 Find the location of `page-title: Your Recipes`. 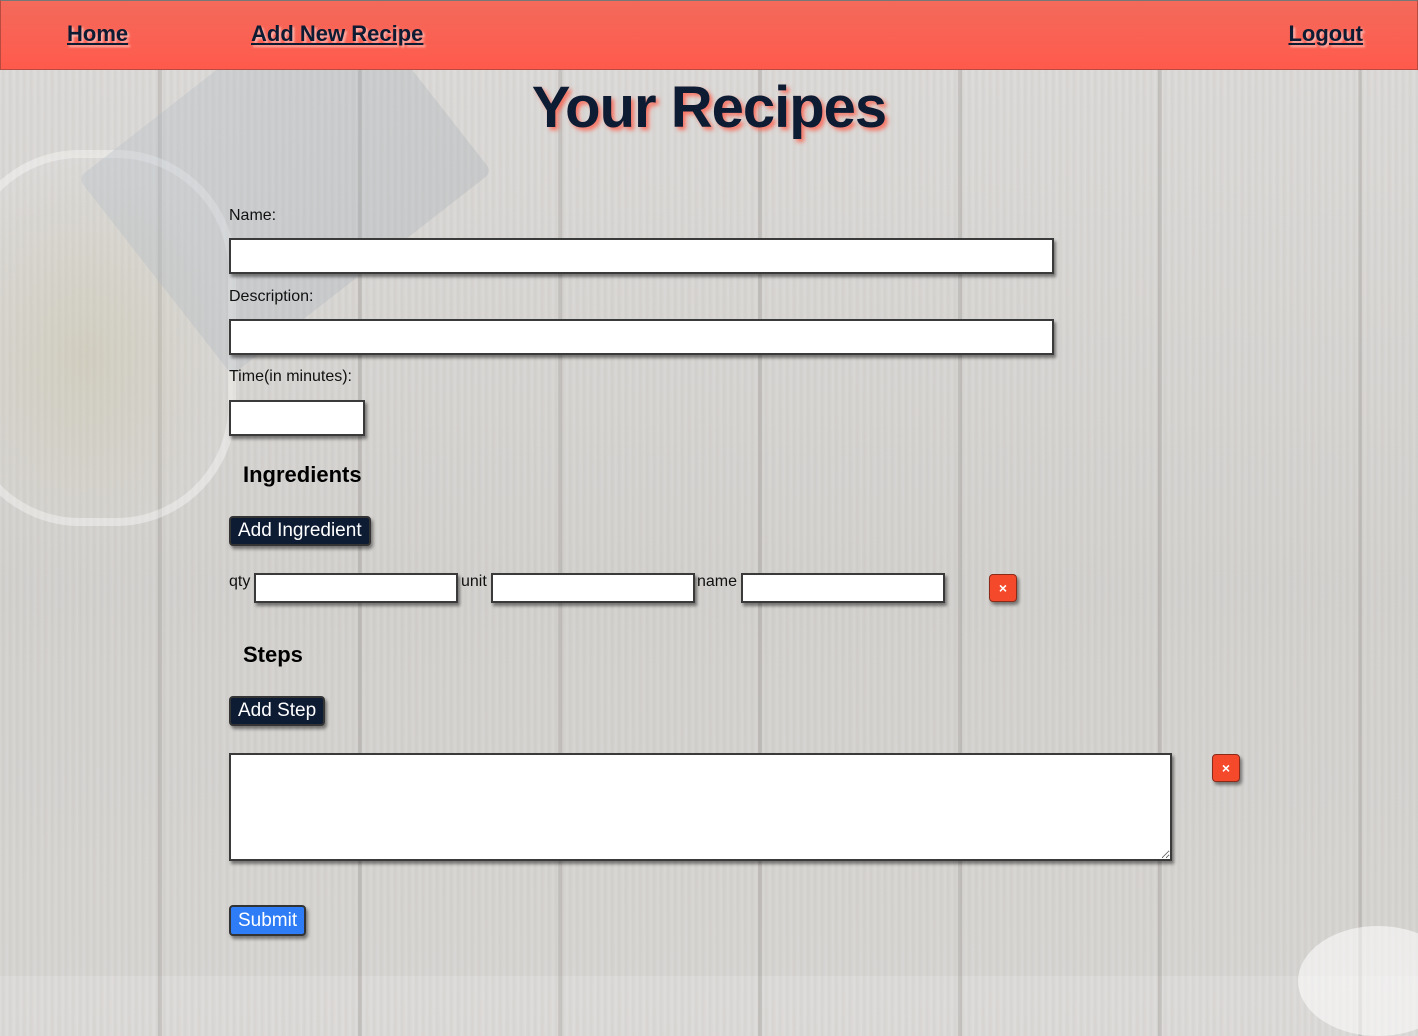

page-title: Your Recipes is located at coordinates (709, 107).